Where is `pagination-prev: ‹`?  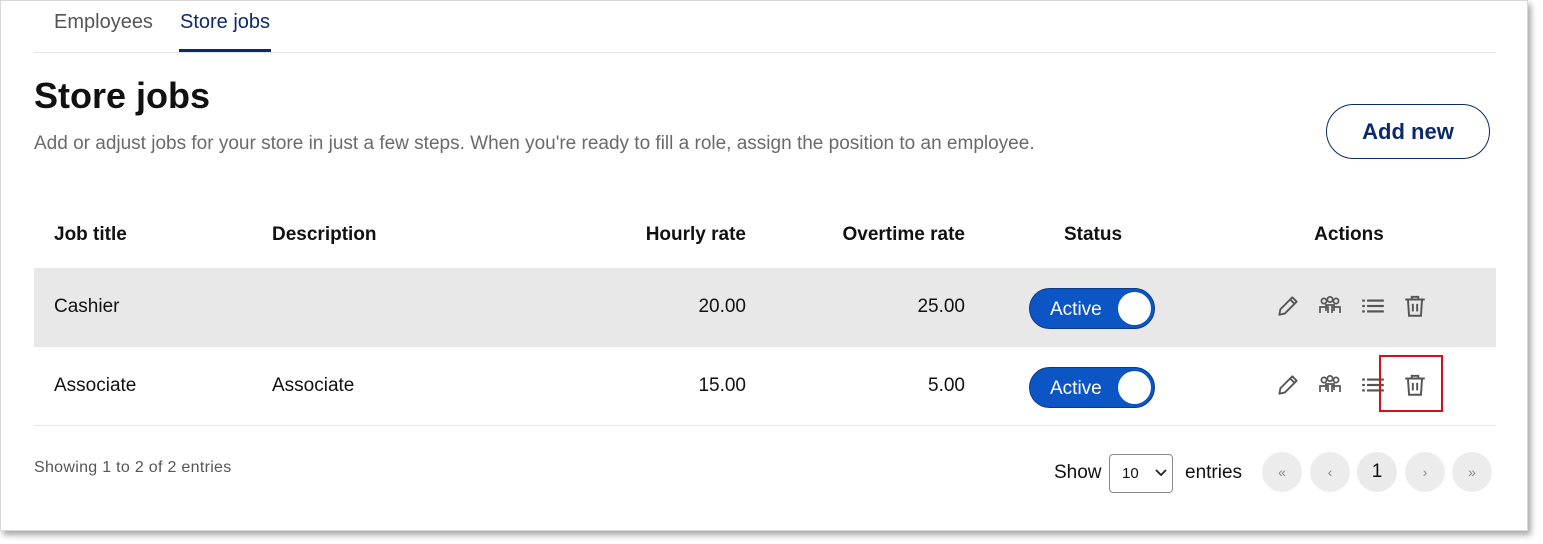 pagination-prev: ‹ is located at coordinates (1330, 472).